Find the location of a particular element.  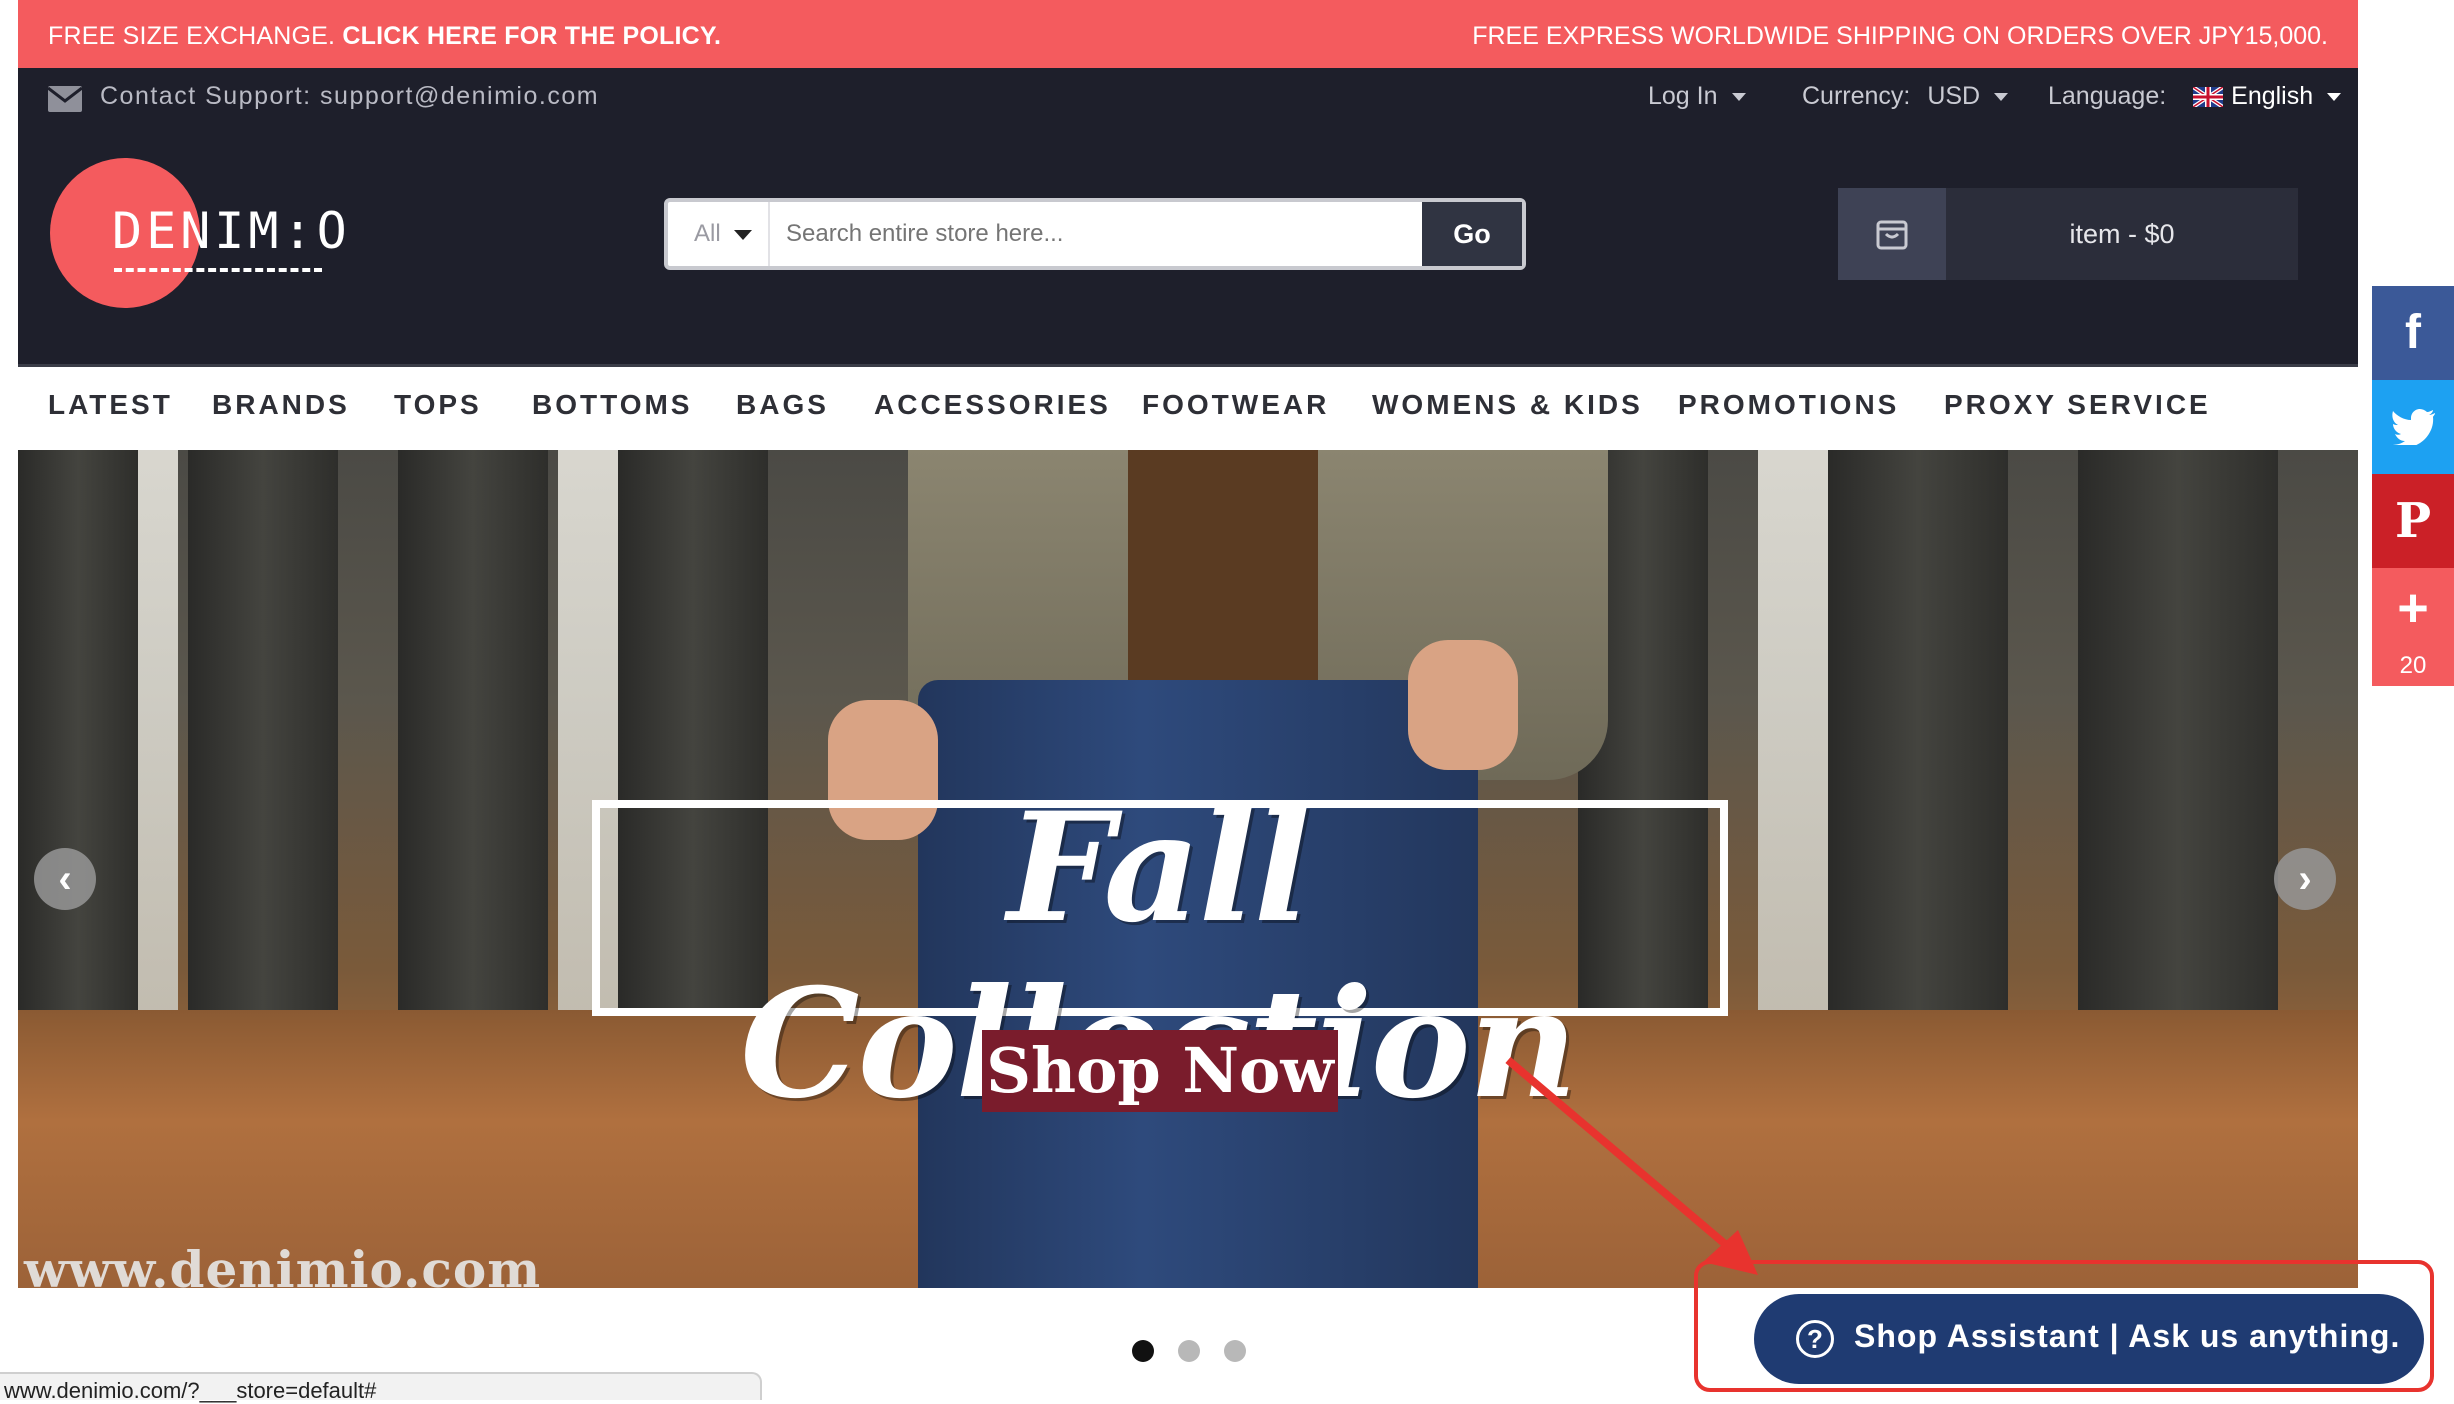

pinterest-share-button: P is located at coordinates (2413, 521).